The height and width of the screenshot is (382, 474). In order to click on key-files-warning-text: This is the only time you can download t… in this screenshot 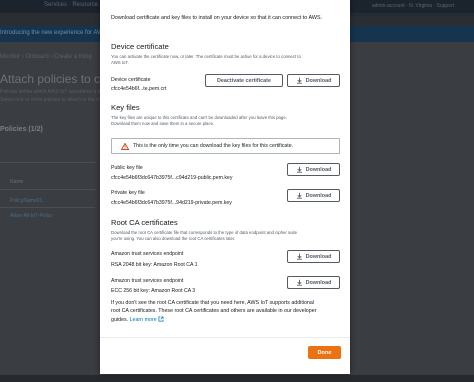, I will do `click(213, 146)`.